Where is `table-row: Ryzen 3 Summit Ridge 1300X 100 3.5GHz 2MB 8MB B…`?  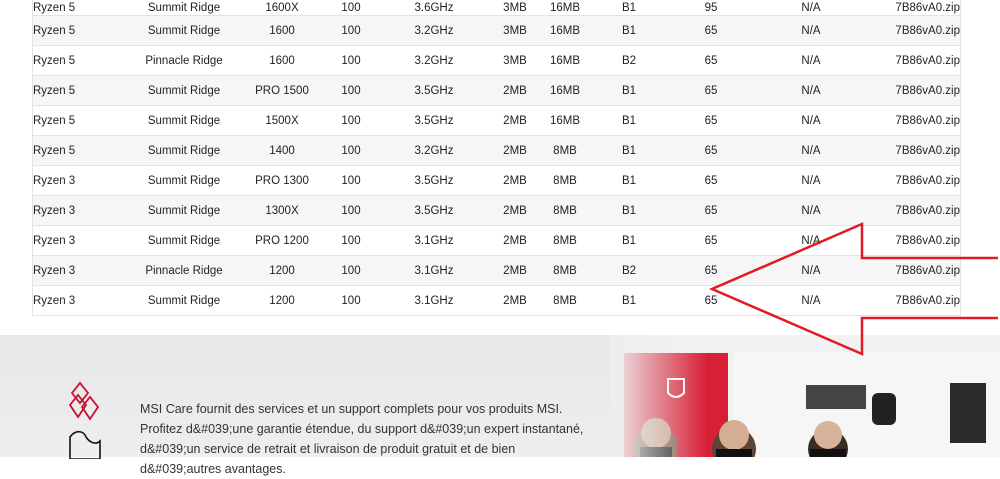 table-row: Ryzen 3 Summit Ridge 1300X 100 3.5GHz 2MB 8MB B… is located at coordinates (496, 210).